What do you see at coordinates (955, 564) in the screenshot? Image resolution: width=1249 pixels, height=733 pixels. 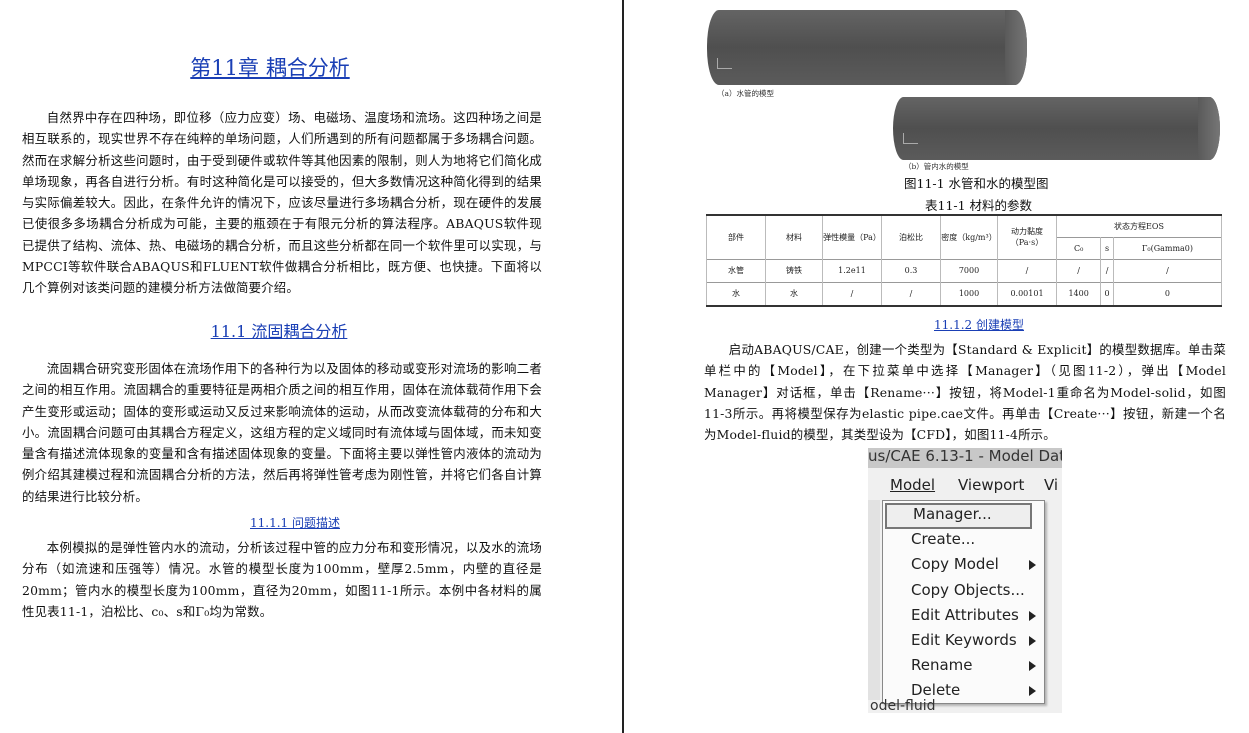 I see `menu-item-copy-model: Copy Model` at bounding box center [955, 564].